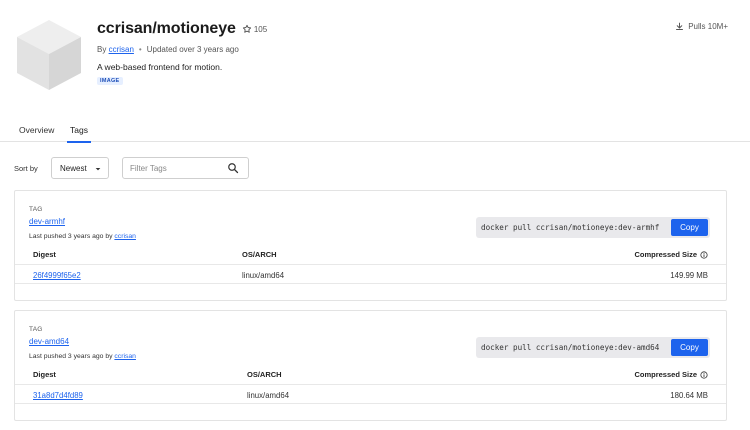  I want to click on repo-name: ccrisan/motioneye, so click(166, 28).